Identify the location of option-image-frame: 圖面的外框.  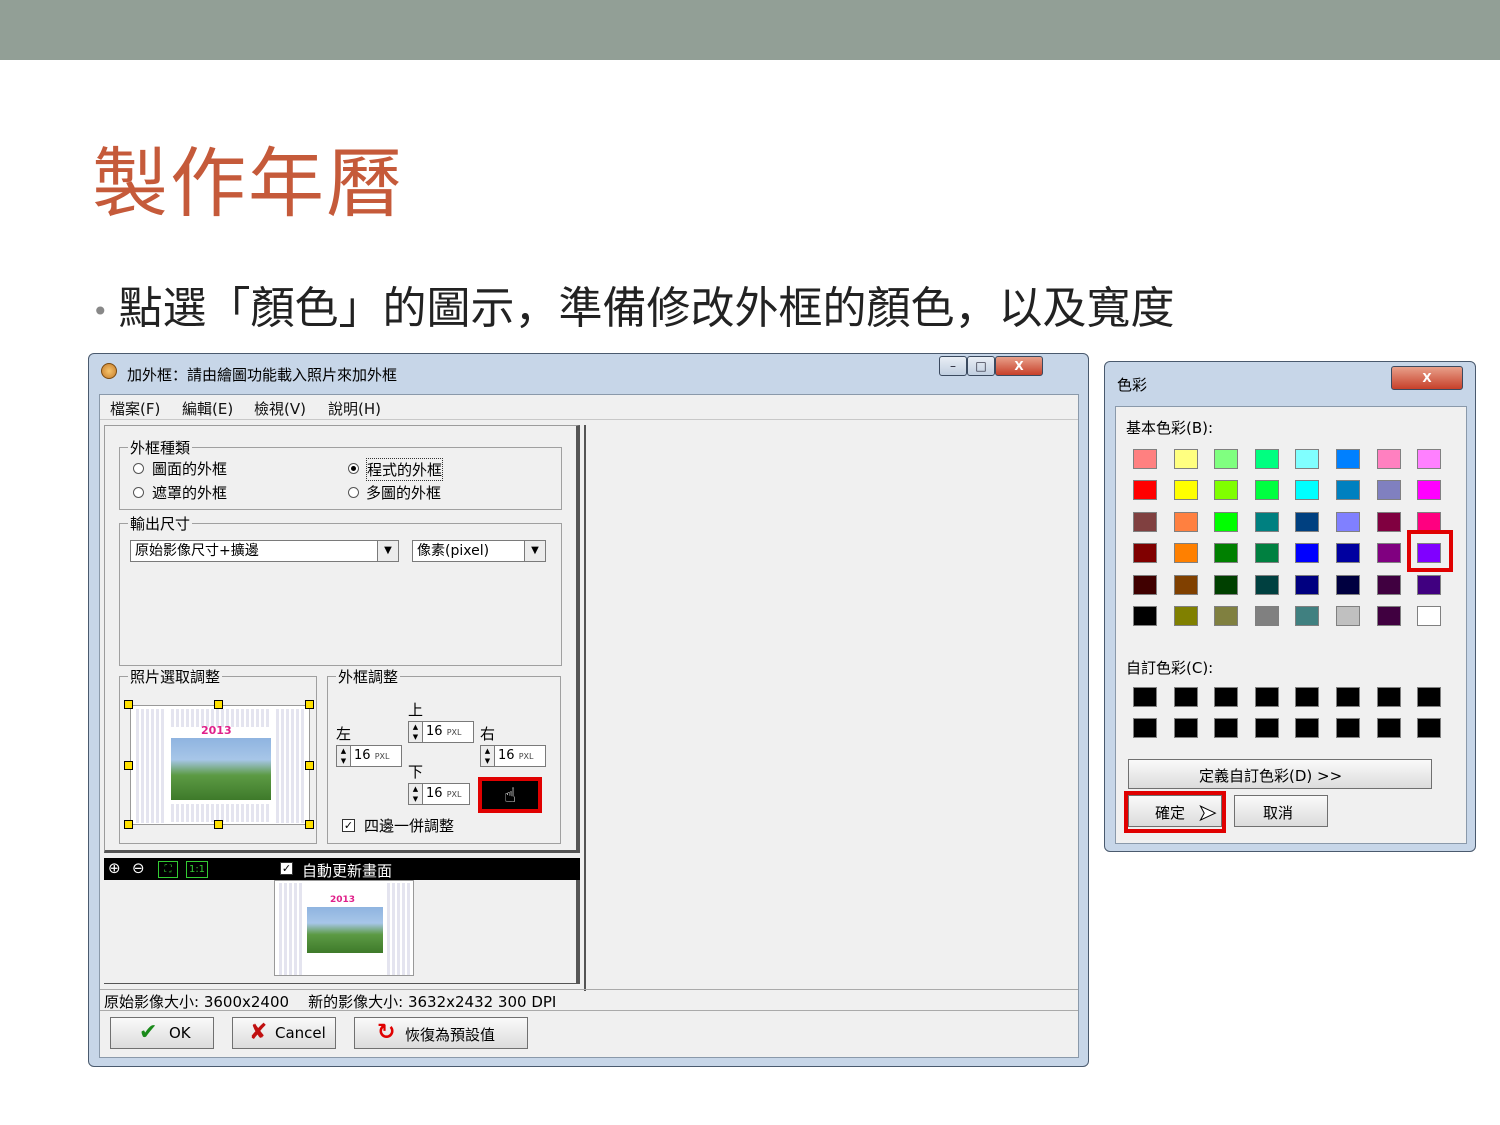
(189, 468).